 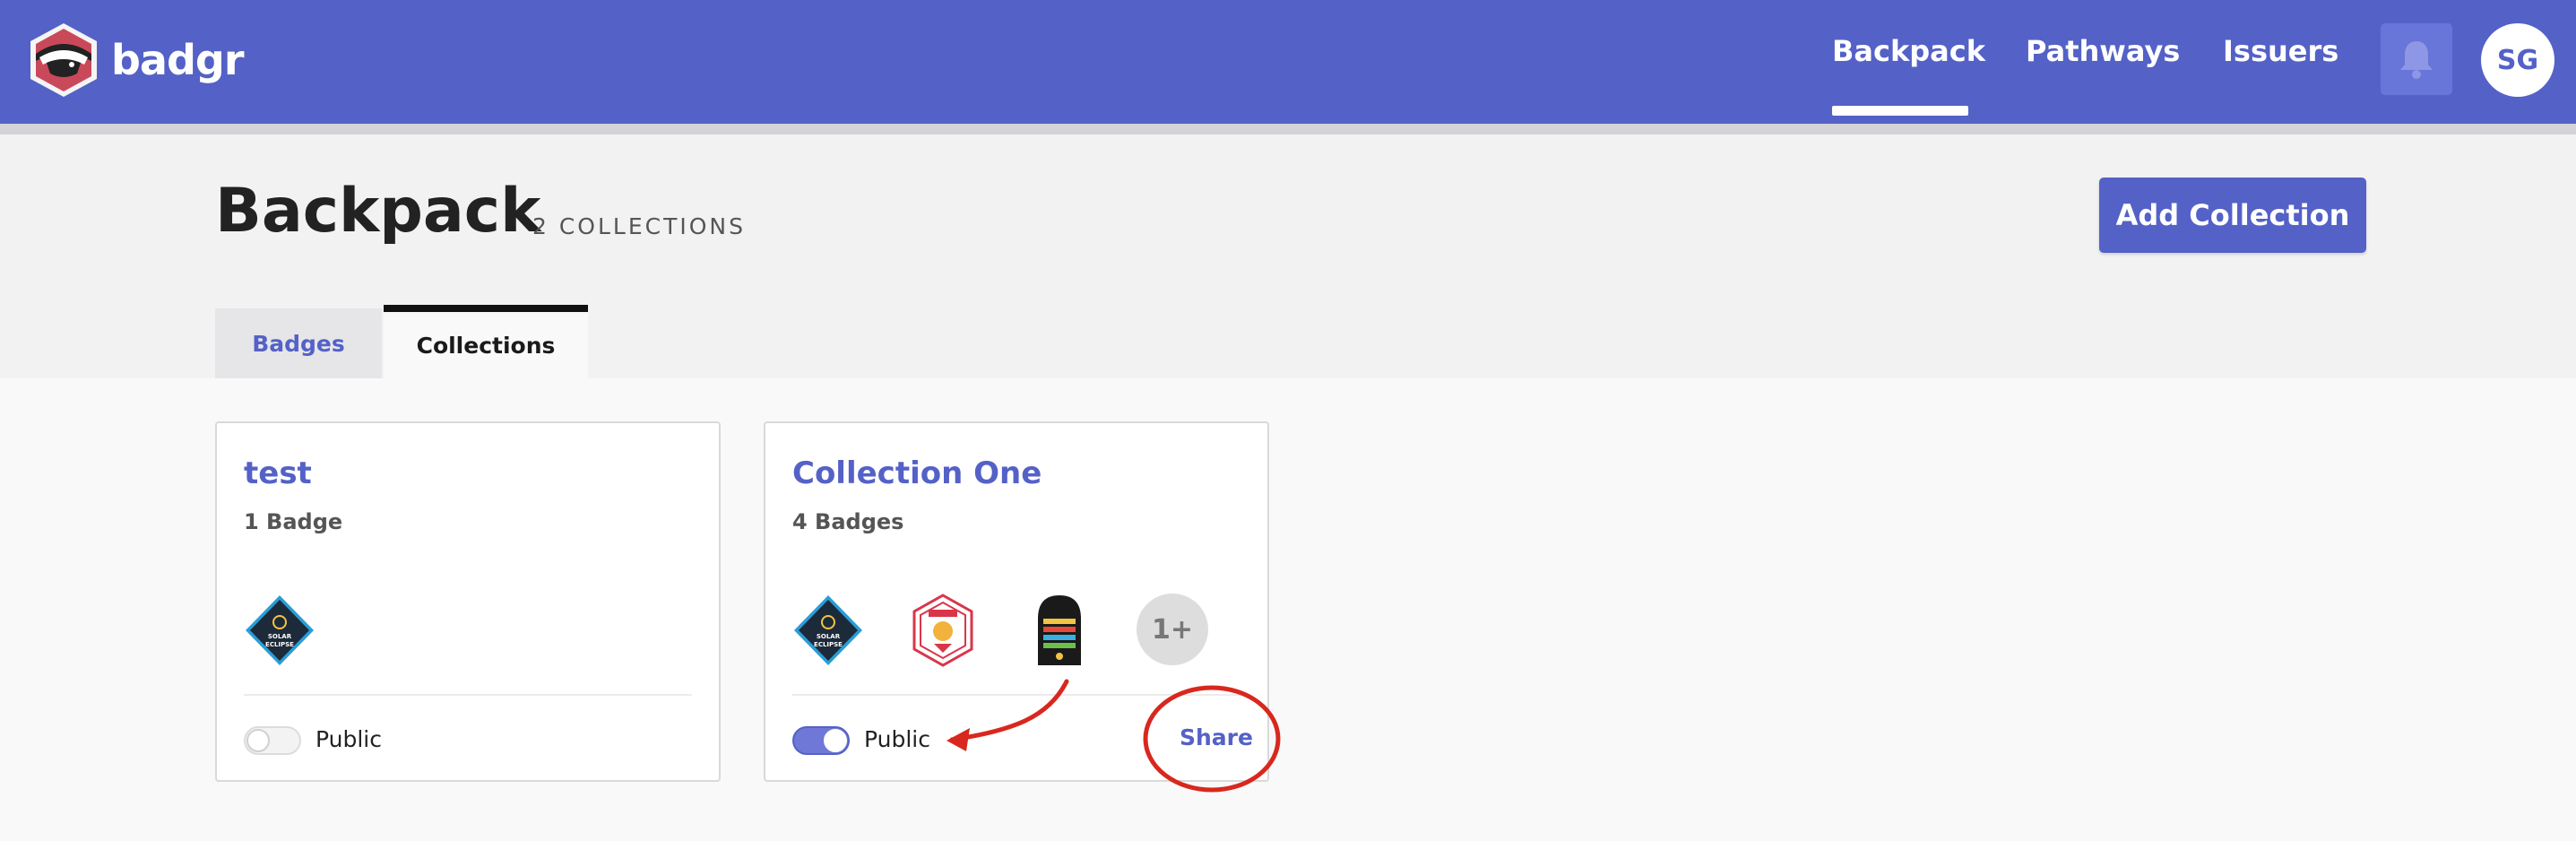 I want to click on arched-colorful-badge-icon, so click(x=1059, y=630).